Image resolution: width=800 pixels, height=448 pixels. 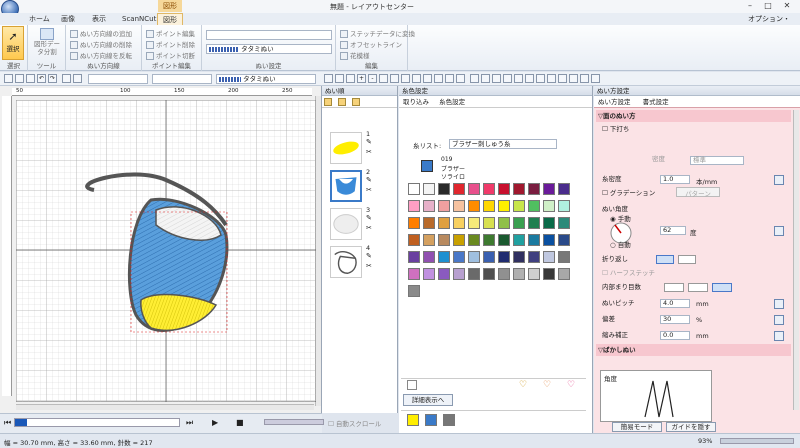 I want to click on rotate-icon, so click(x=562, y=78).